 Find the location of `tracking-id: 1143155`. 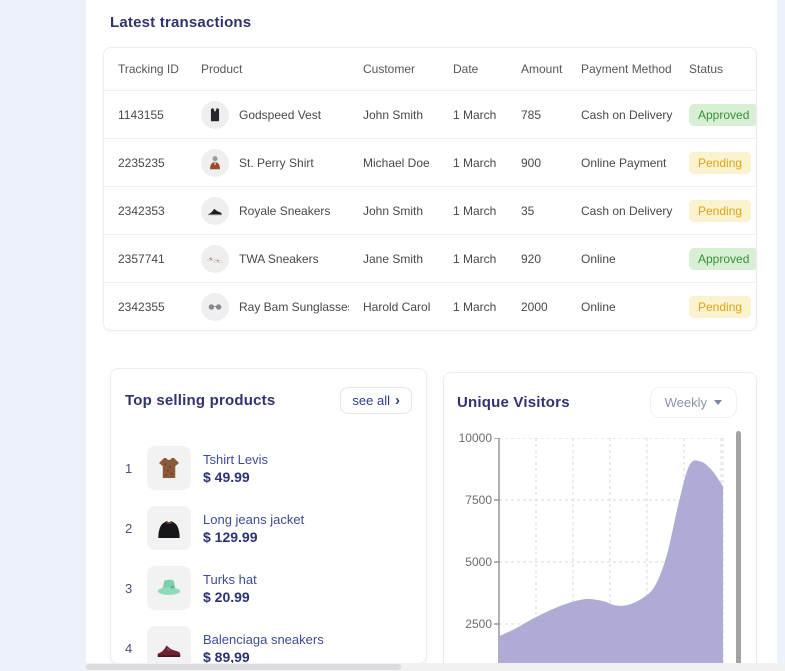

tracking-id: 1143155 is located at coordinates (141, 114).